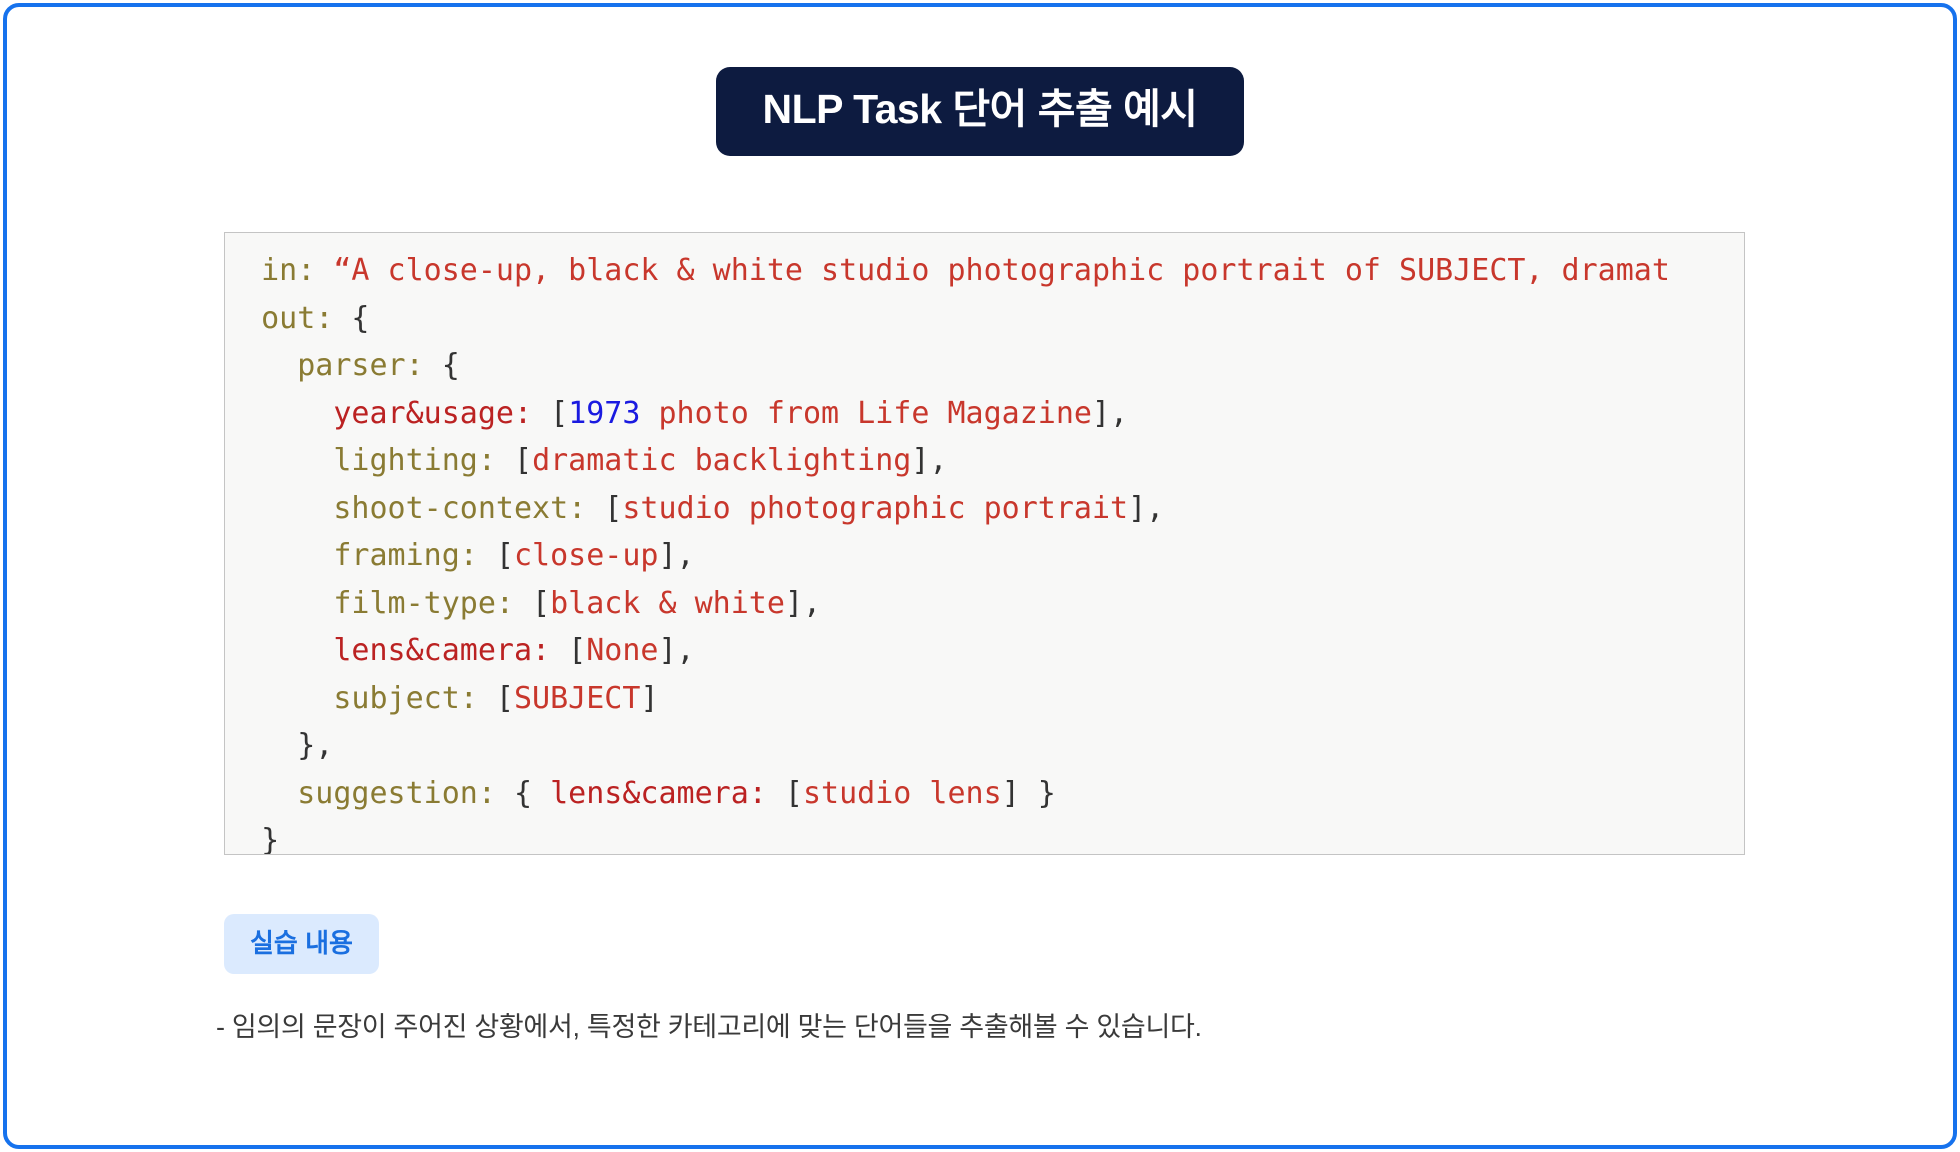  I want to click on code-line: }, so click(984, 836).